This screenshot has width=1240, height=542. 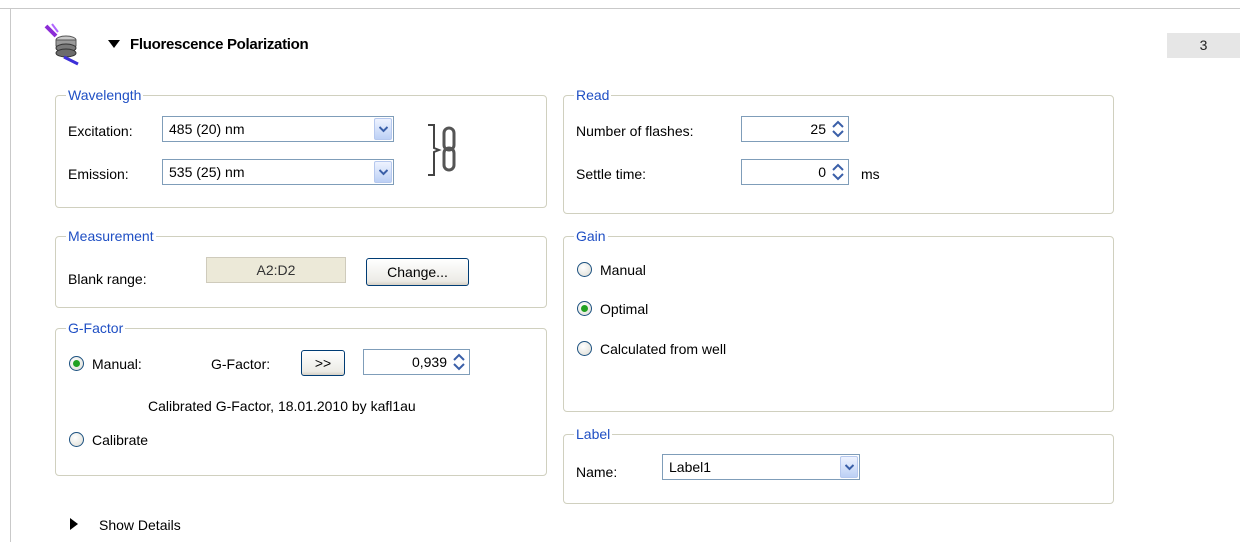 What do you see at coordinates (74, 524) in the screenshot?
I see `expand-triangle-icon` at bounding box center [74, 524].